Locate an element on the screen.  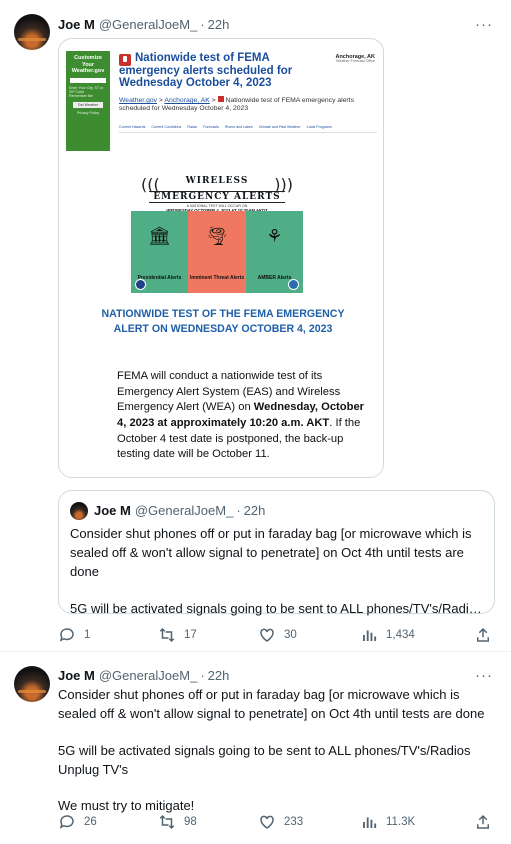
stroller-icon: ⚘ is located at coordinates (274, 236).